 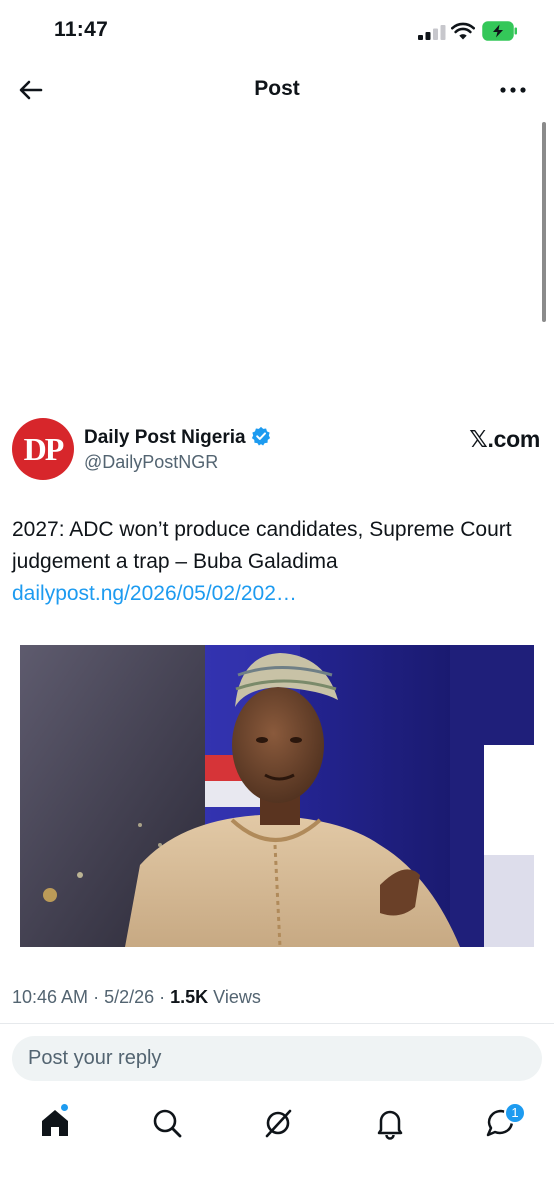 What do you see at coordinates (544, 222) in the screenshot?
I see `scrollbar` at bounding box center [544, 222].